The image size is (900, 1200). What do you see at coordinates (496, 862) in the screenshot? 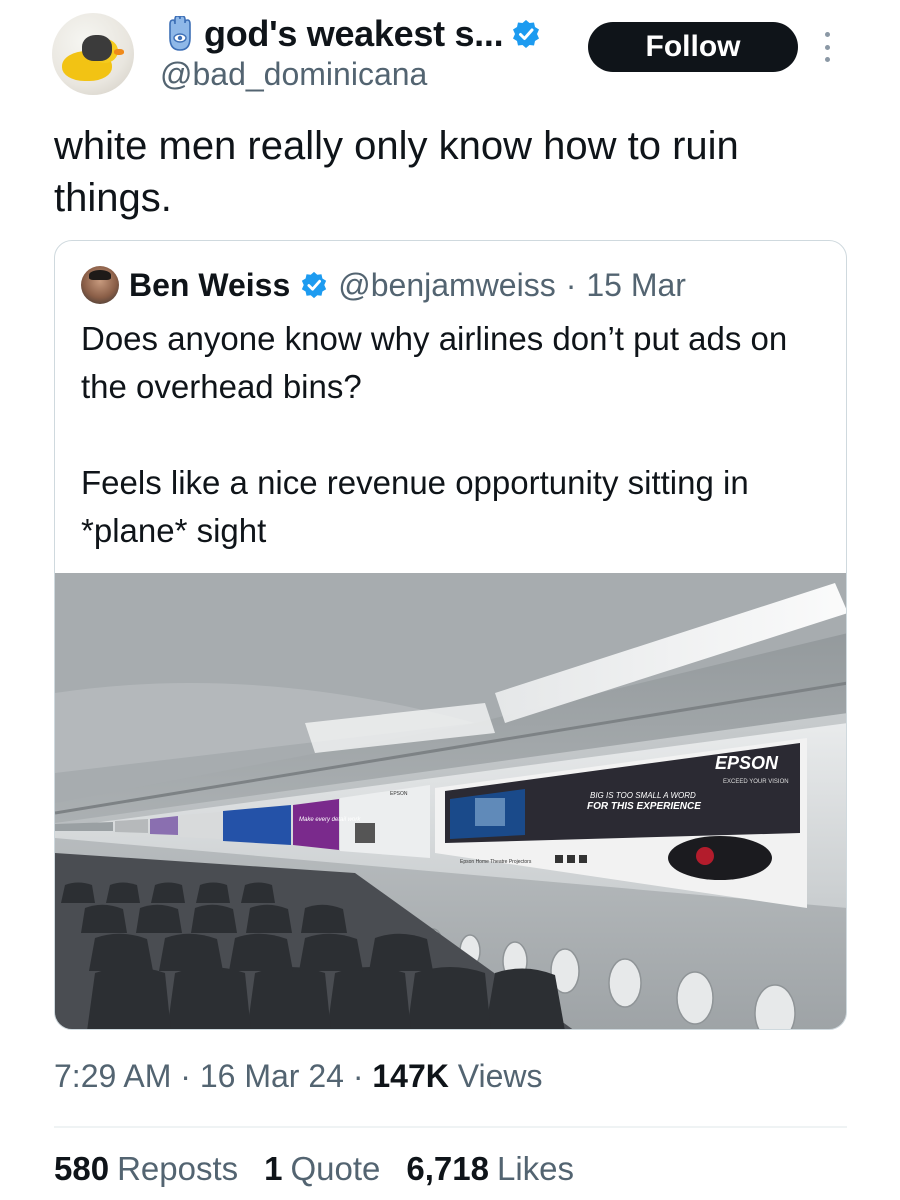
I see `ad-product-caption: Epson Home Theatre Projectors` at bounding box center [496, 862].